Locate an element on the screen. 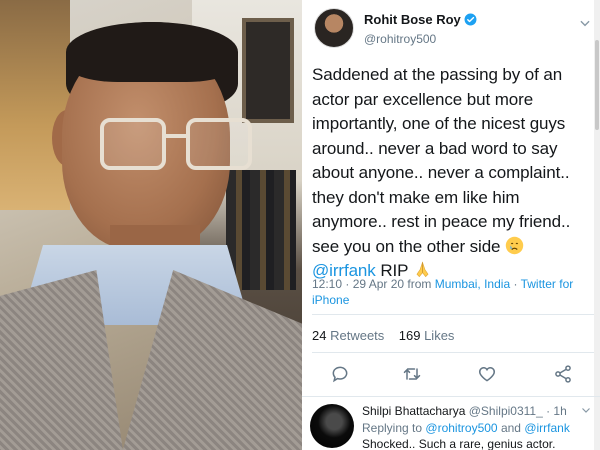 The width and height of the screenshot is (600, 450). like-label: Likes is located at coordinates (439, 335).